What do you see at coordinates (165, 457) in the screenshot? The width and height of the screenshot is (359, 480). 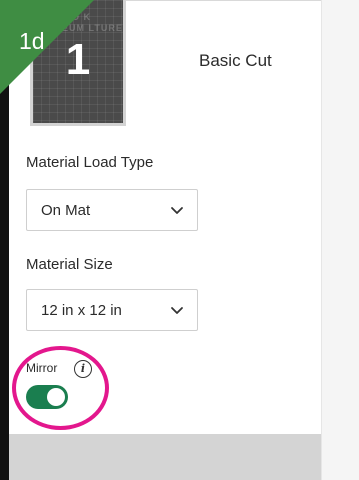 I see `bottom-divider-band` at bounding box center [165, 457].